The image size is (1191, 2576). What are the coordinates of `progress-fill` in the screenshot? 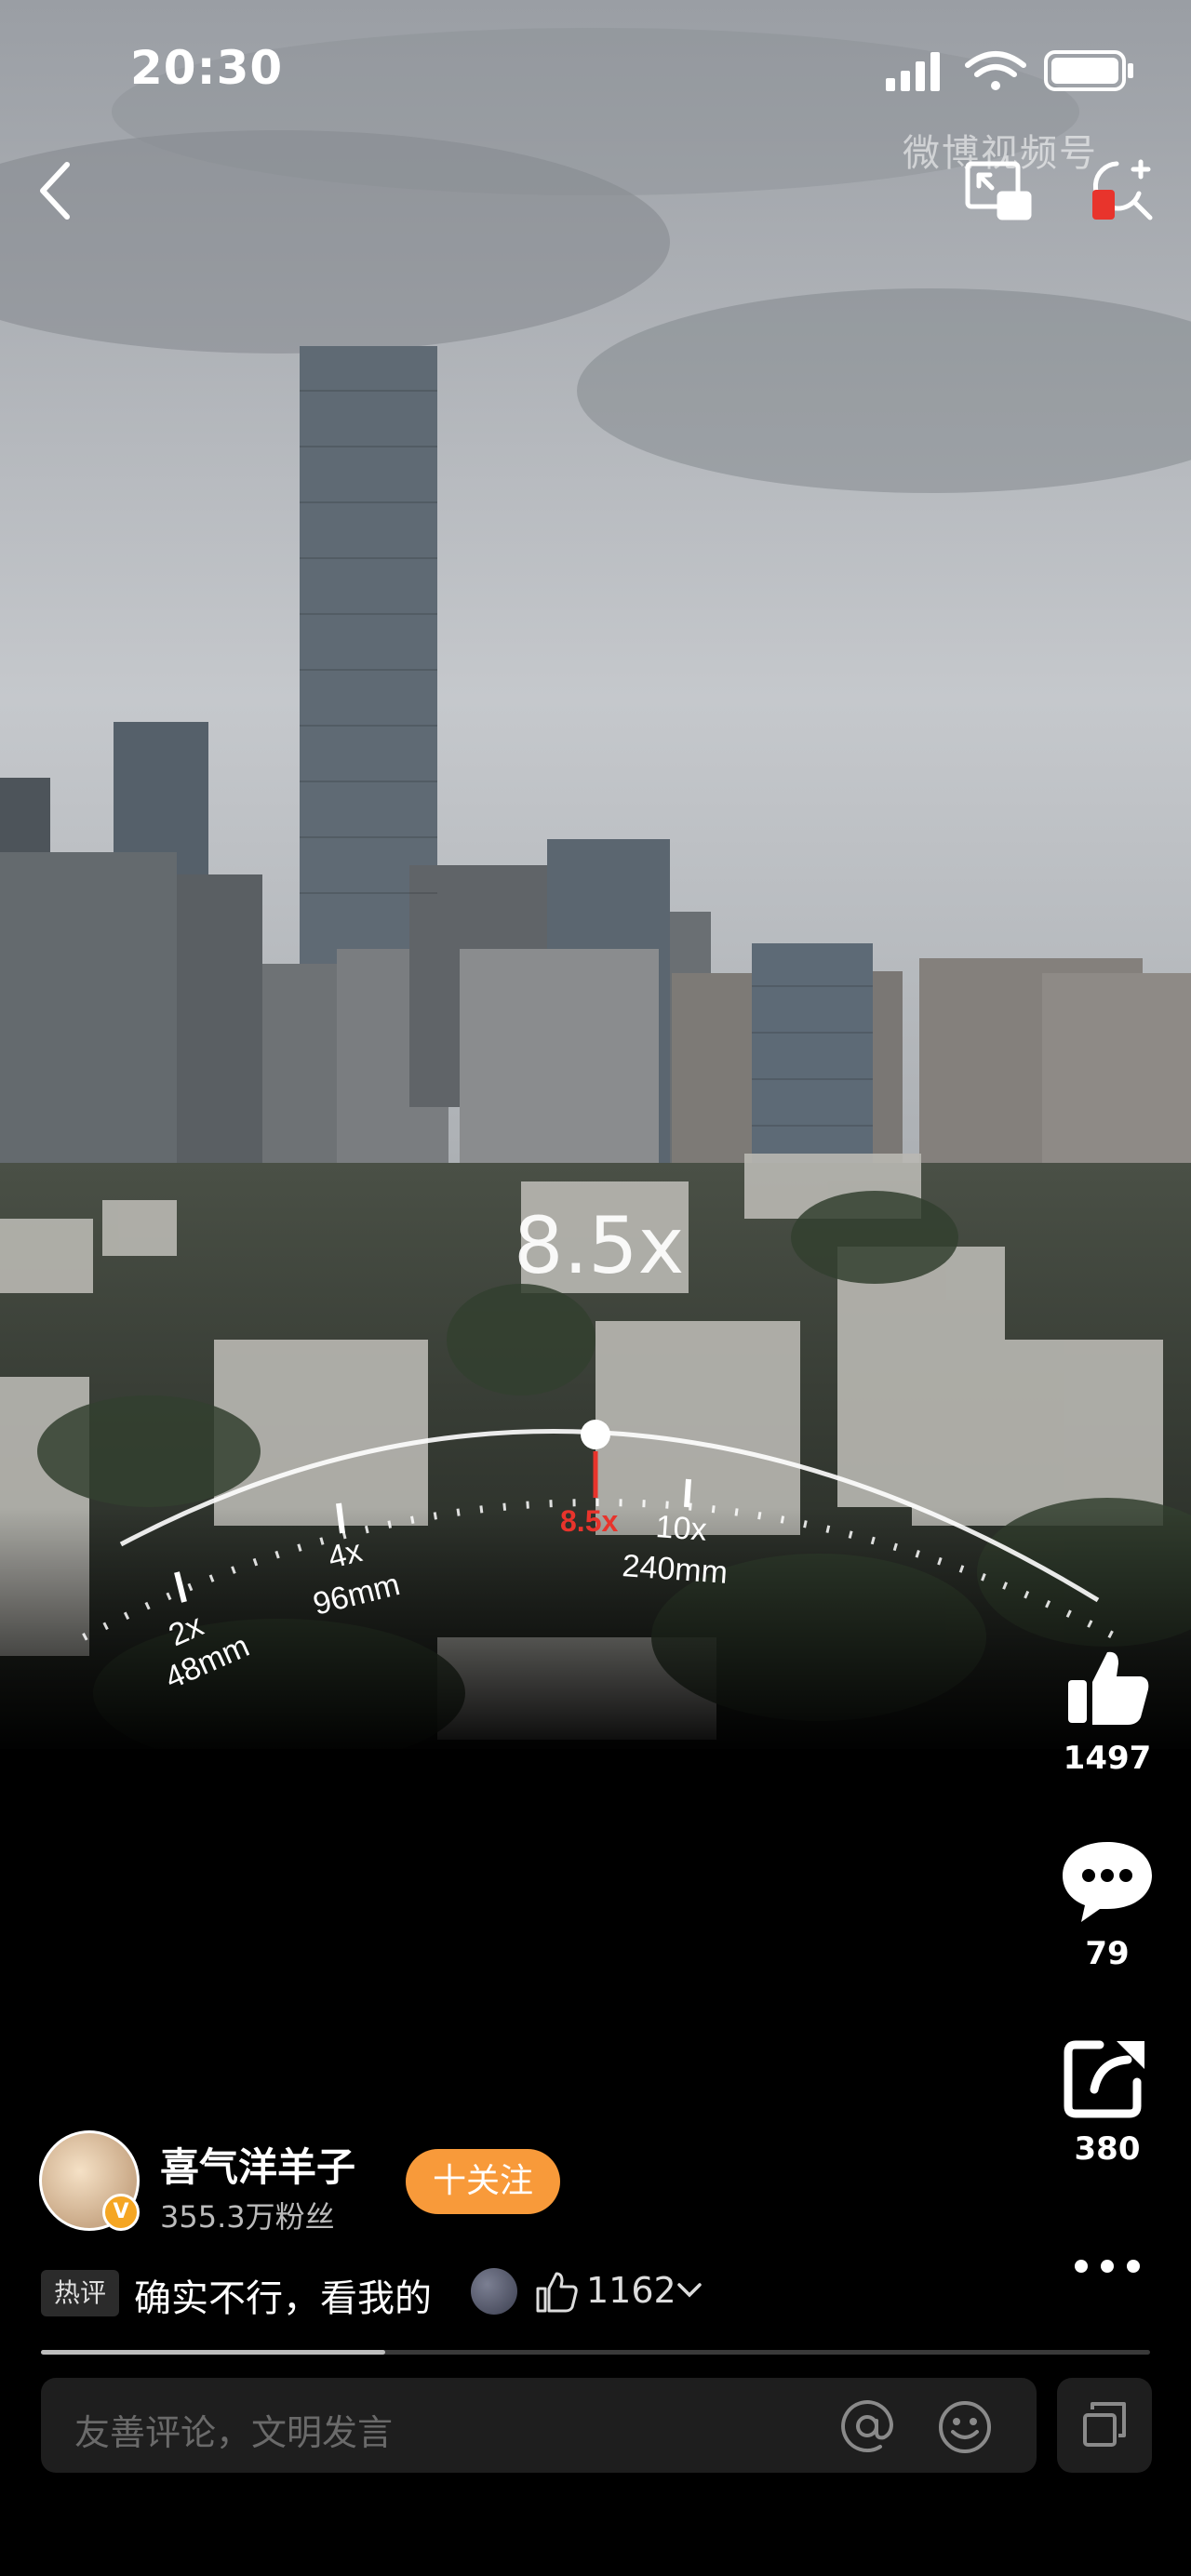 It's located at (213, 2352).